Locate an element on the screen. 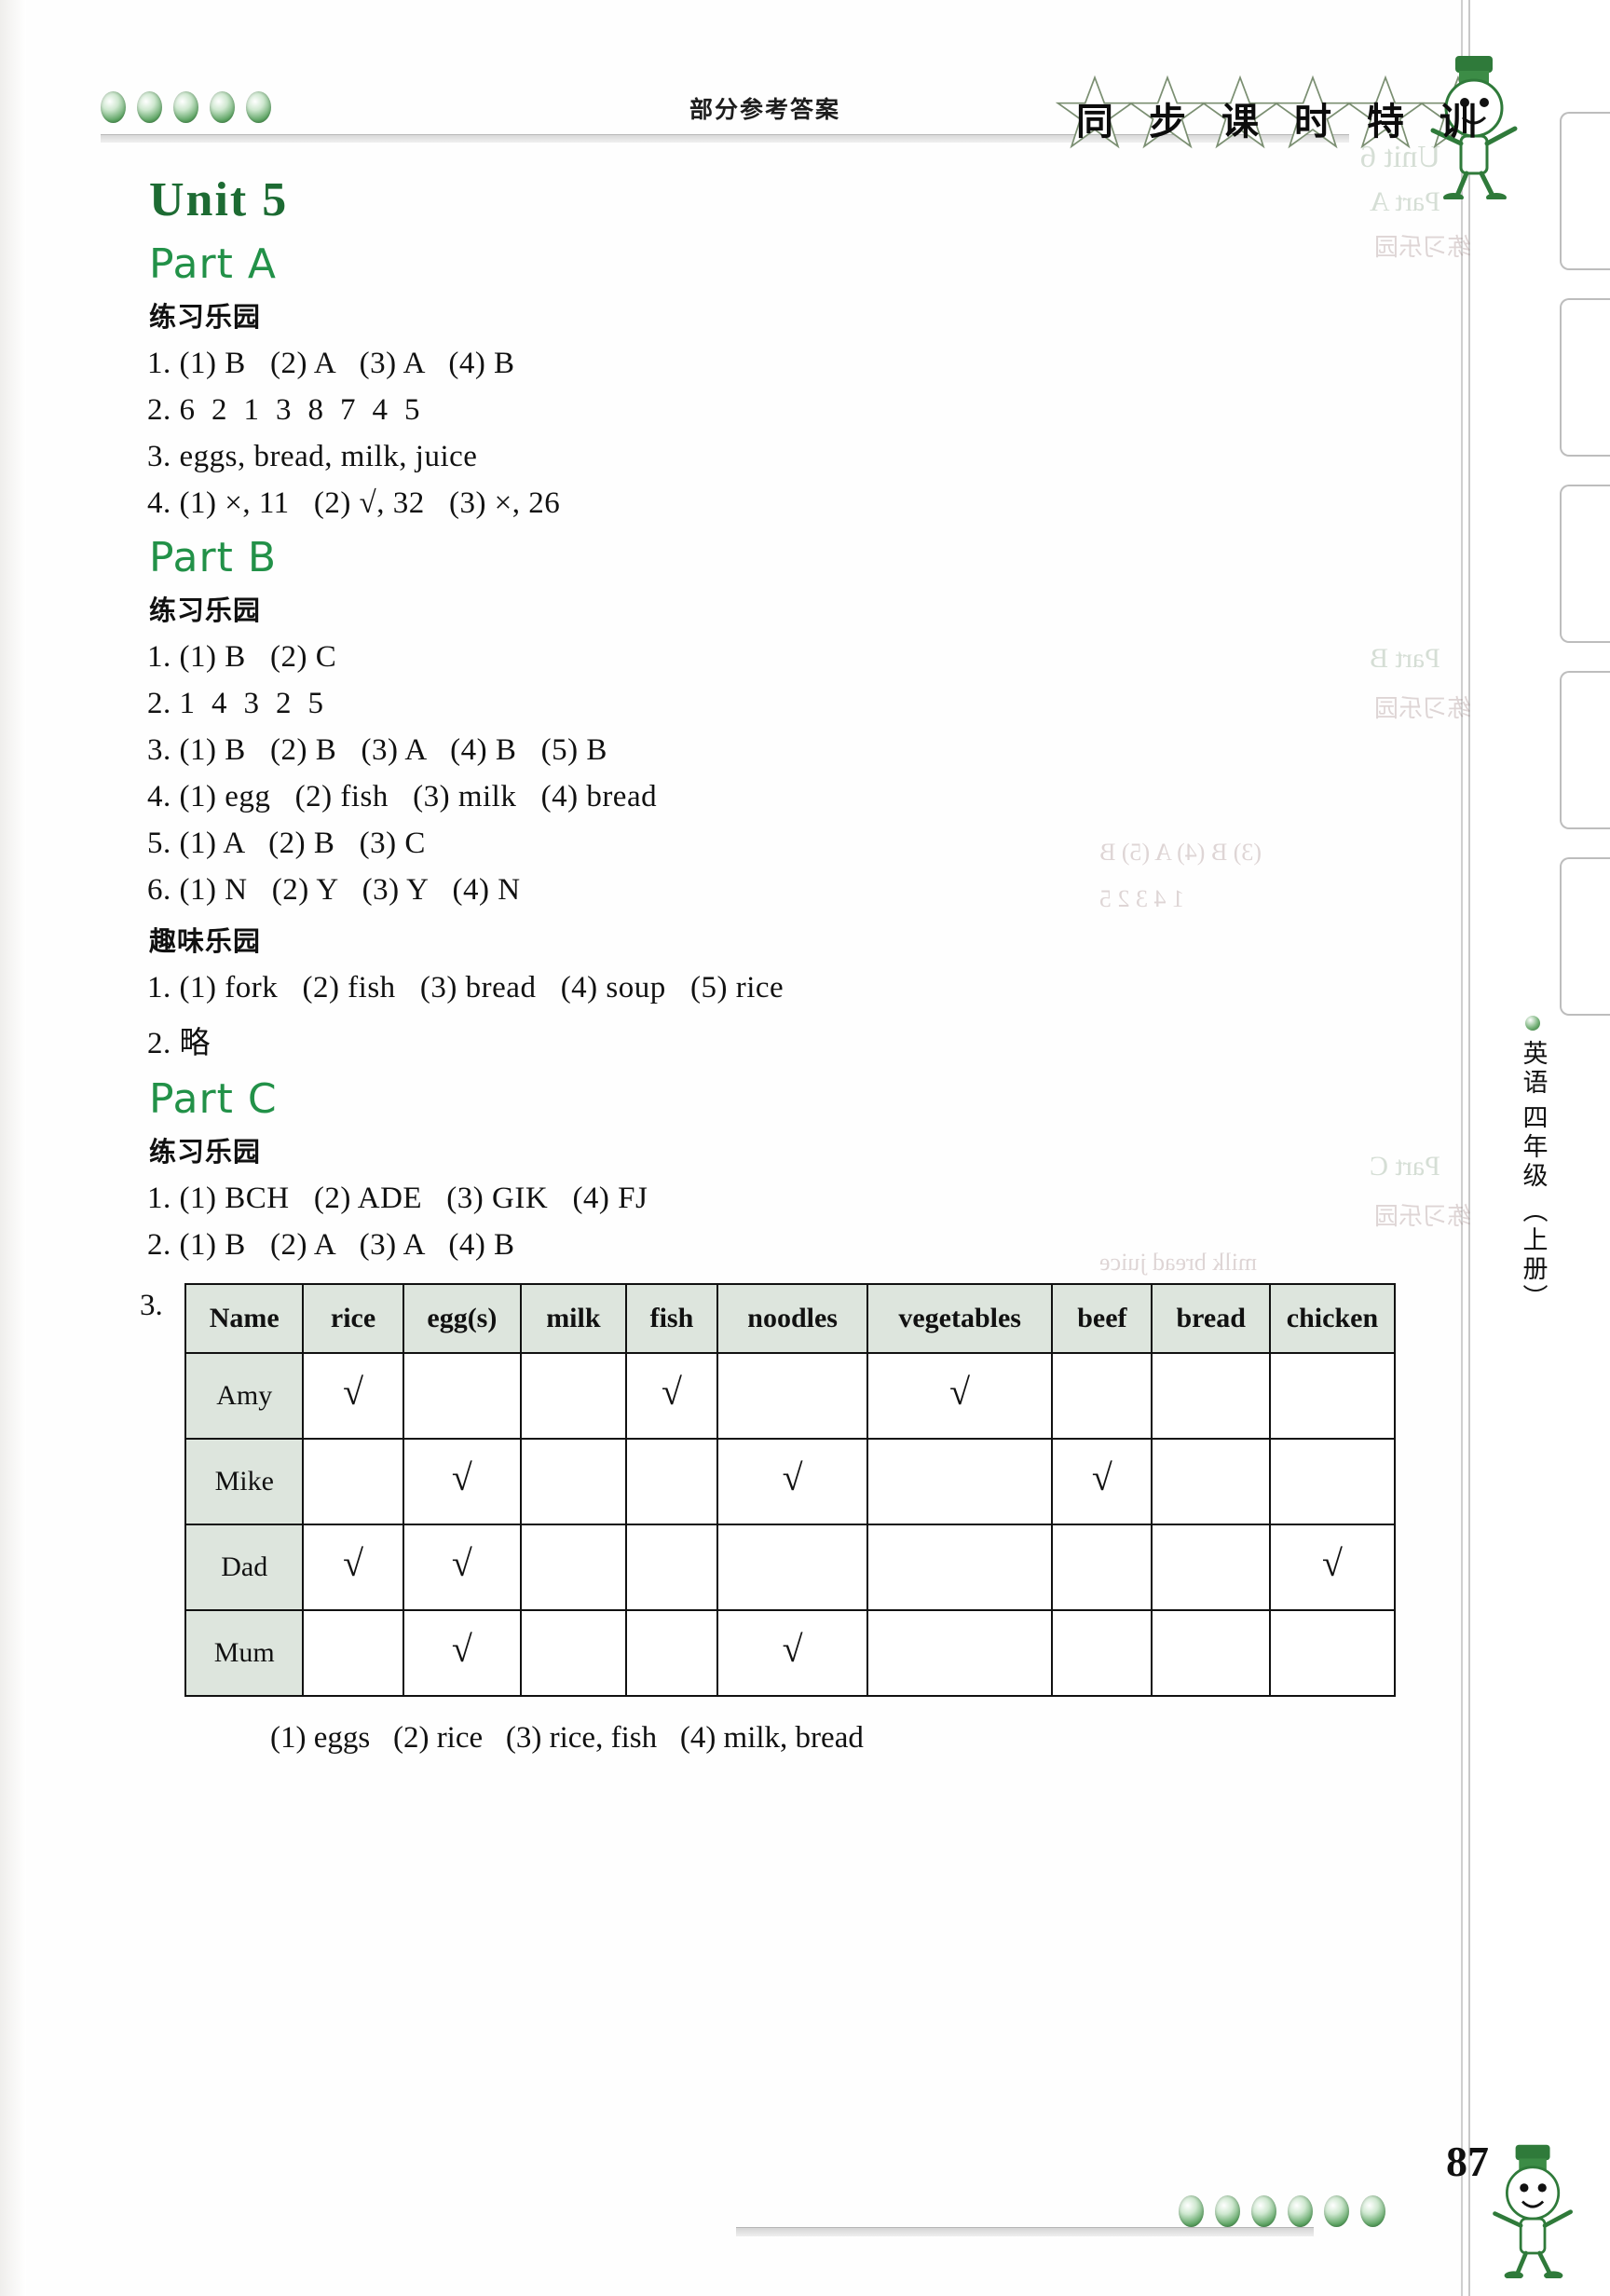 This screenshot has width=1610, height=2296. part-title-c: Part C is located at coordinates (213, 1099).